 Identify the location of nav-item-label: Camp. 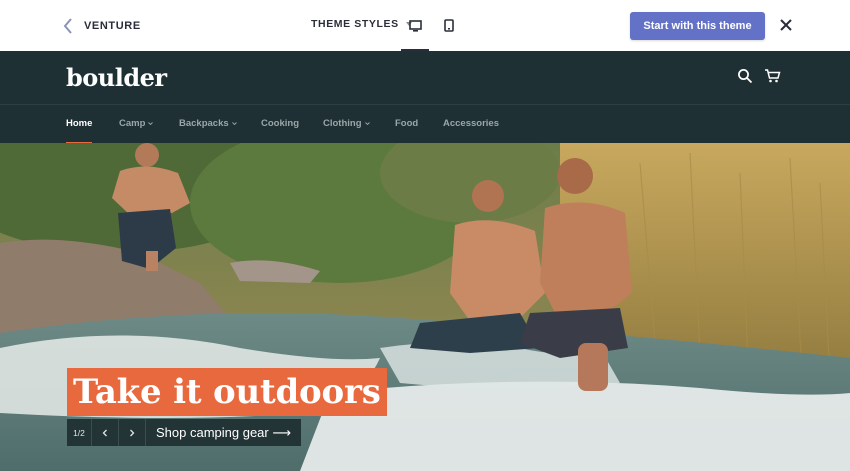
(132, 123).